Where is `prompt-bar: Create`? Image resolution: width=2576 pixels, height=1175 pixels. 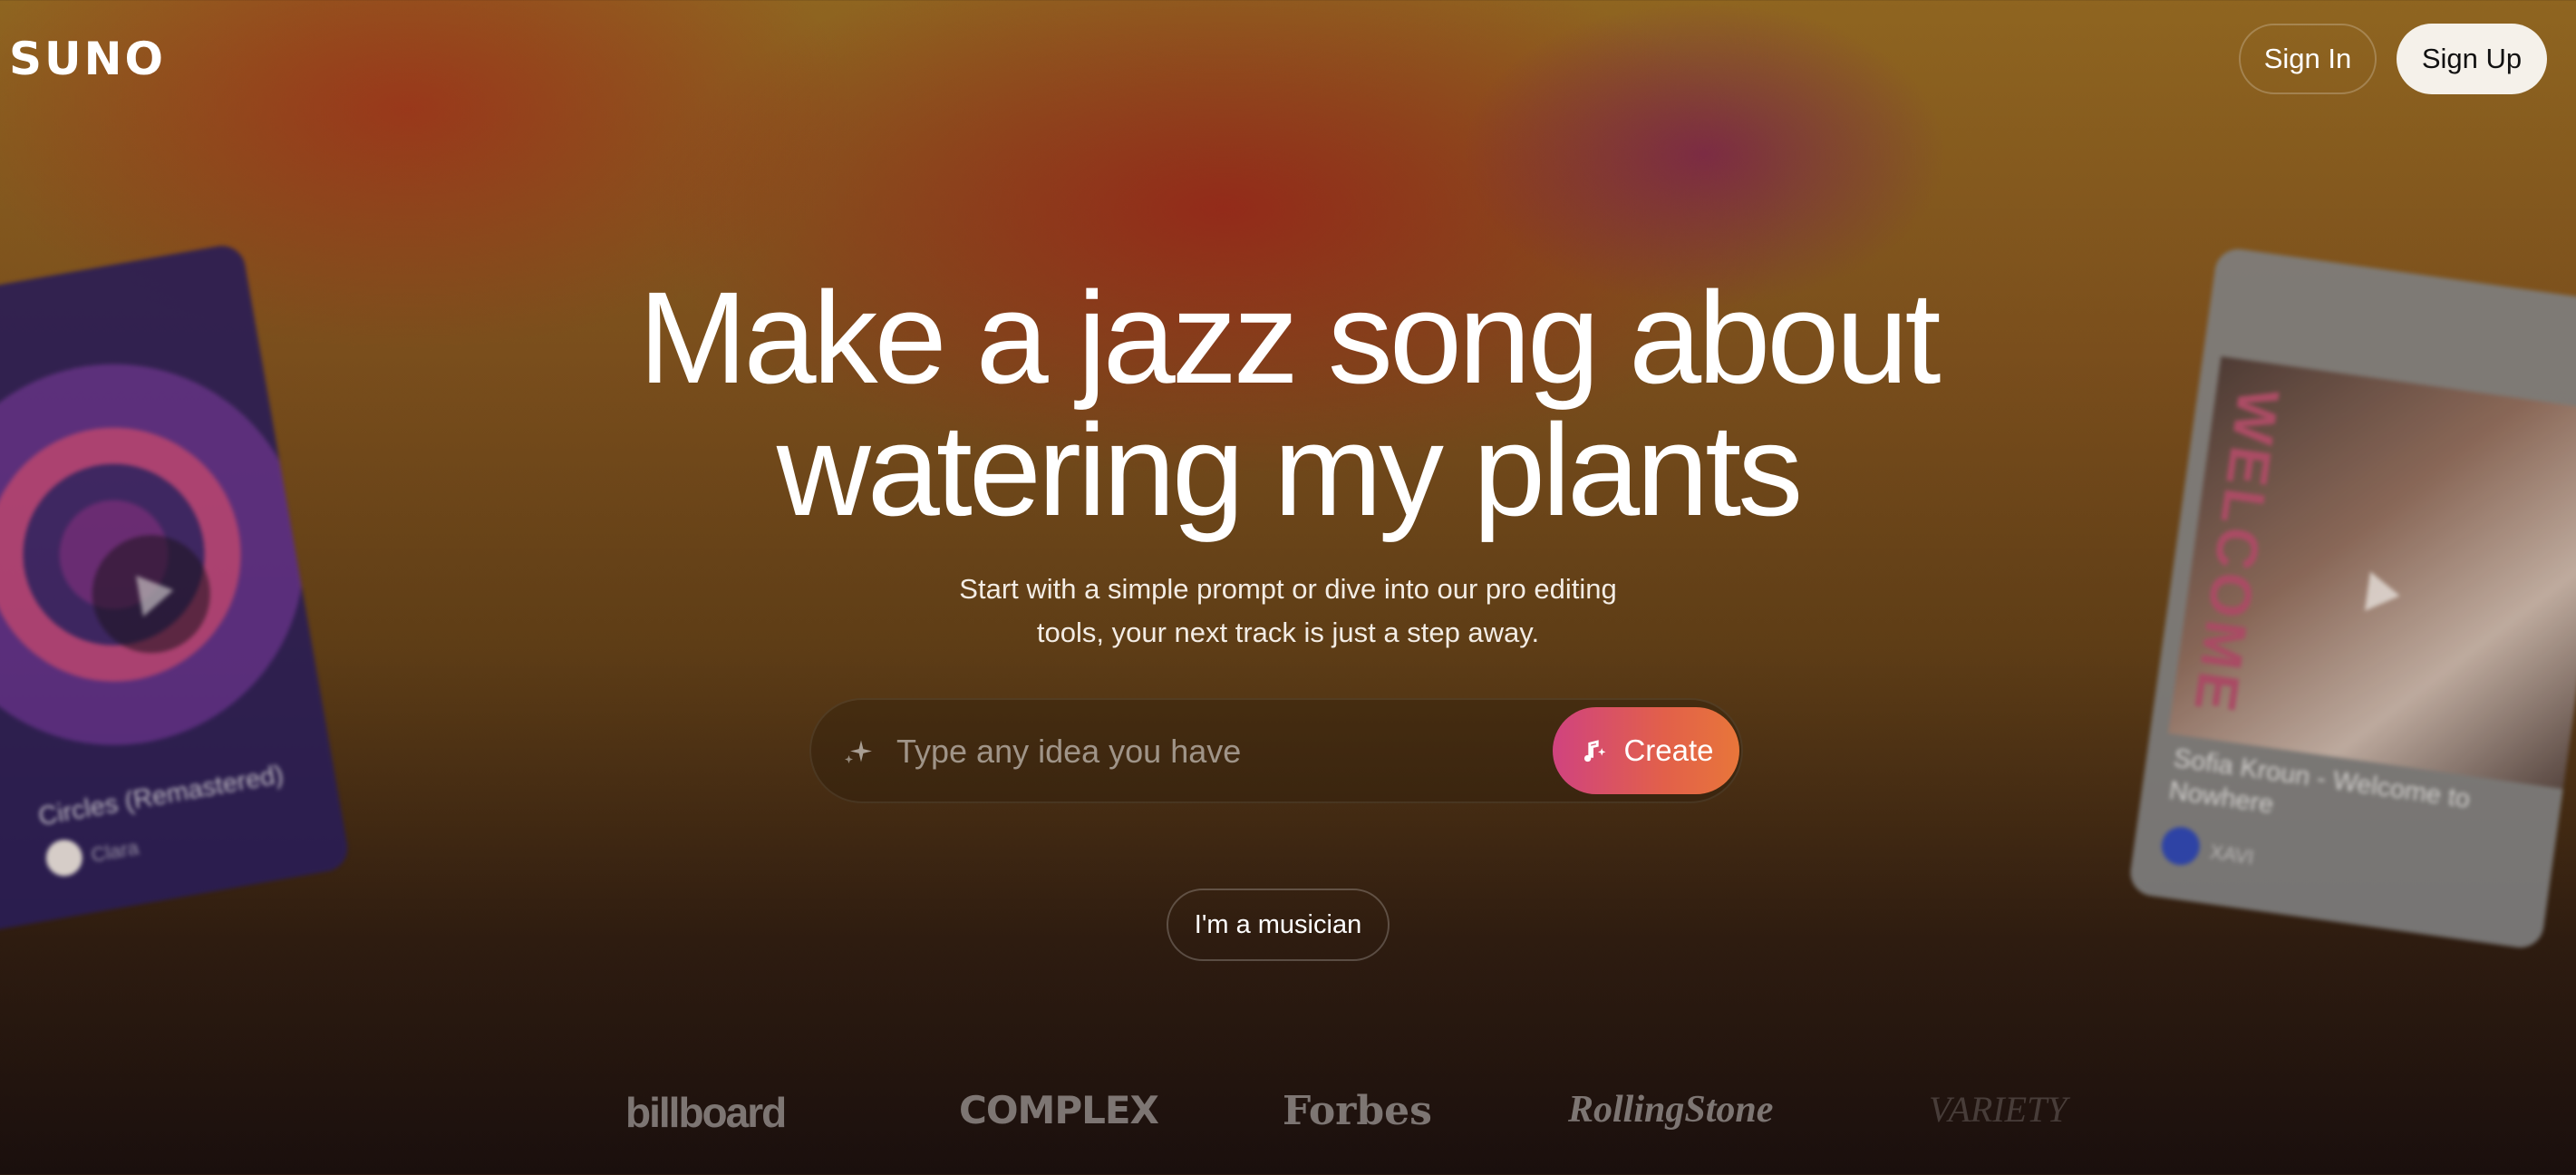
prompt-bar: Create is located at coordinates (1276, 750).